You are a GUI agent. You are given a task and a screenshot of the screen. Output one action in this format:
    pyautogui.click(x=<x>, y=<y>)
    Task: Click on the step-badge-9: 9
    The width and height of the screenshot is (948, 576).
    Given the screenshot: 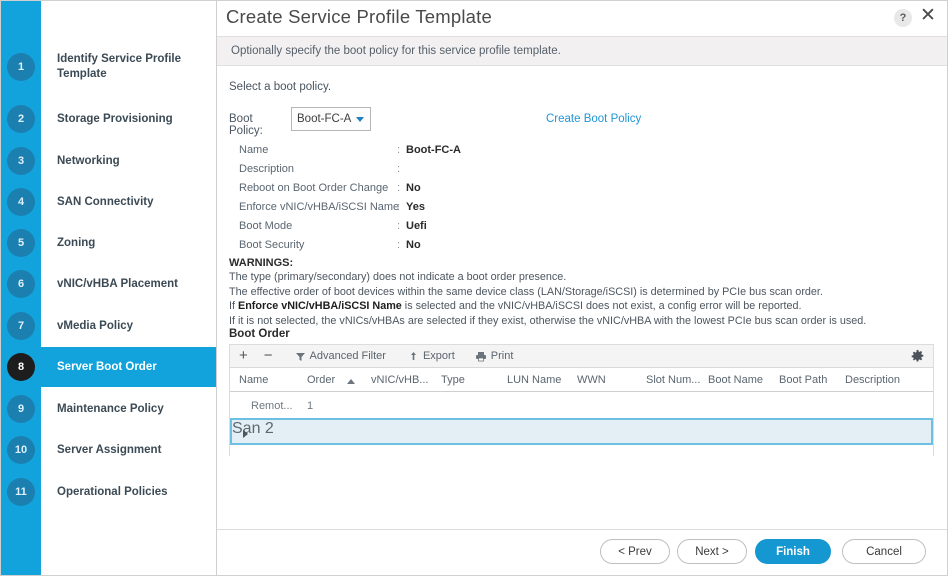 What is the action you would take?
    pyautogui.click(x=21, y=409)
    